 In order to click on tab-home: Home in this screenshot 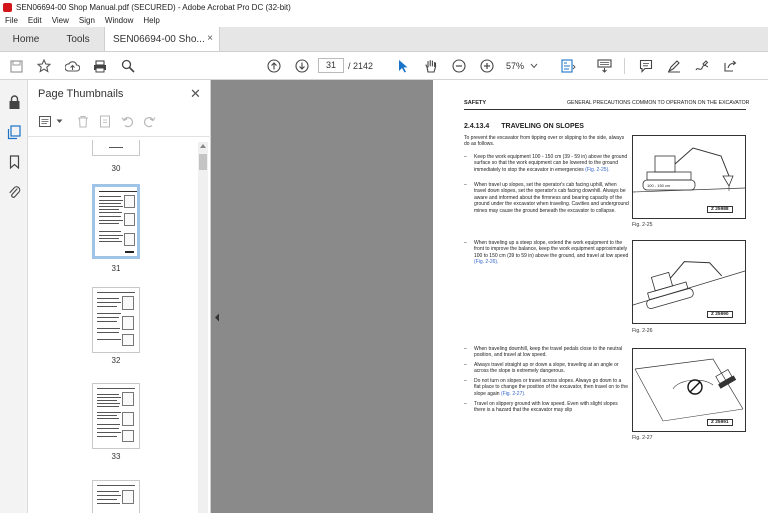, I will do `click(26, 39)`.